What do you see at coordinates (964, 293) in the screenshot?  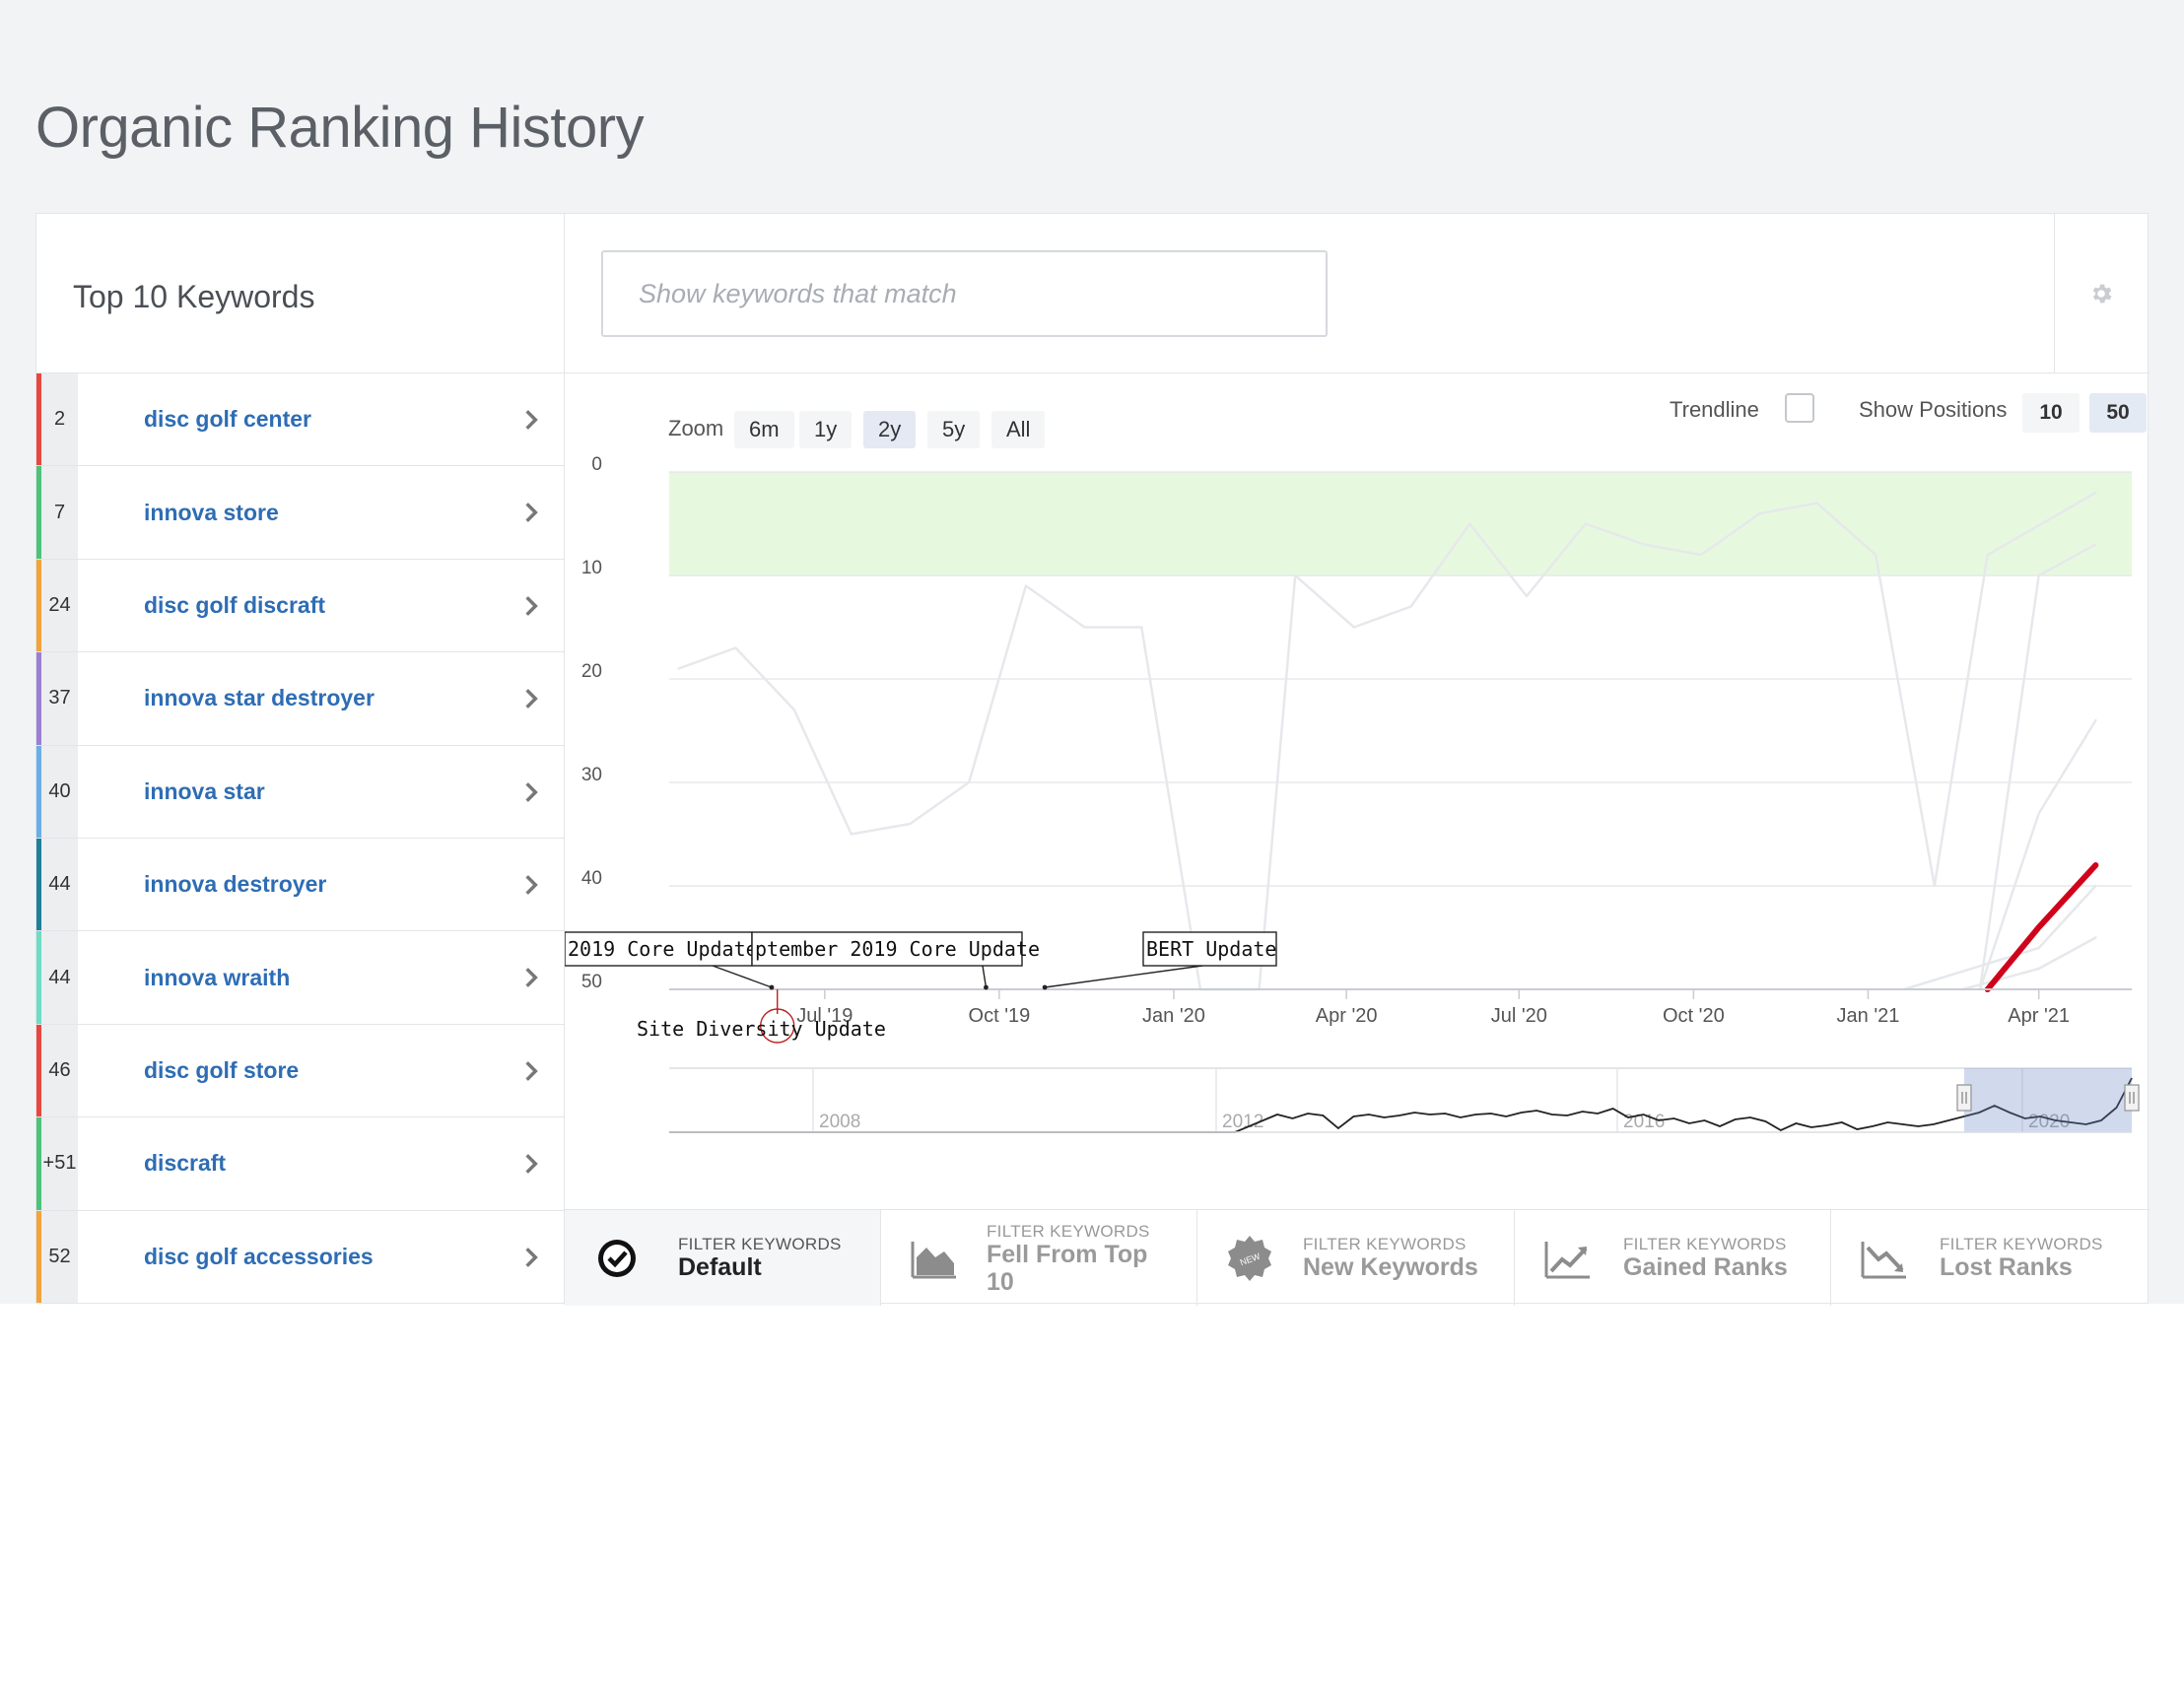 I see `keyword-search-input` at bounding box center [964, 293].